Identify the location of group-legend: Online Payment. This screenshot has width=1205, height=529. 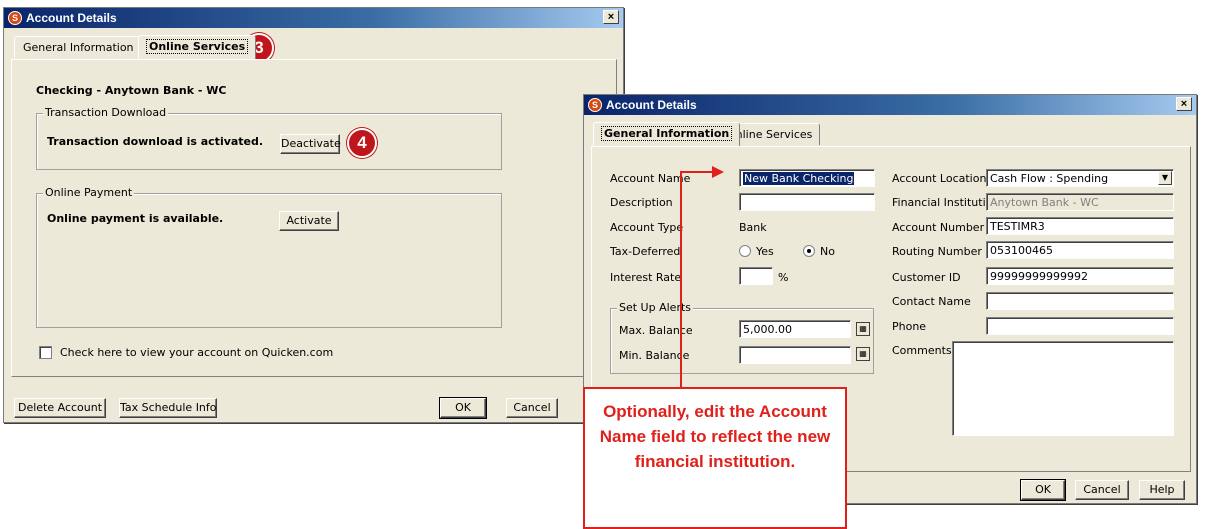
(89, 192).